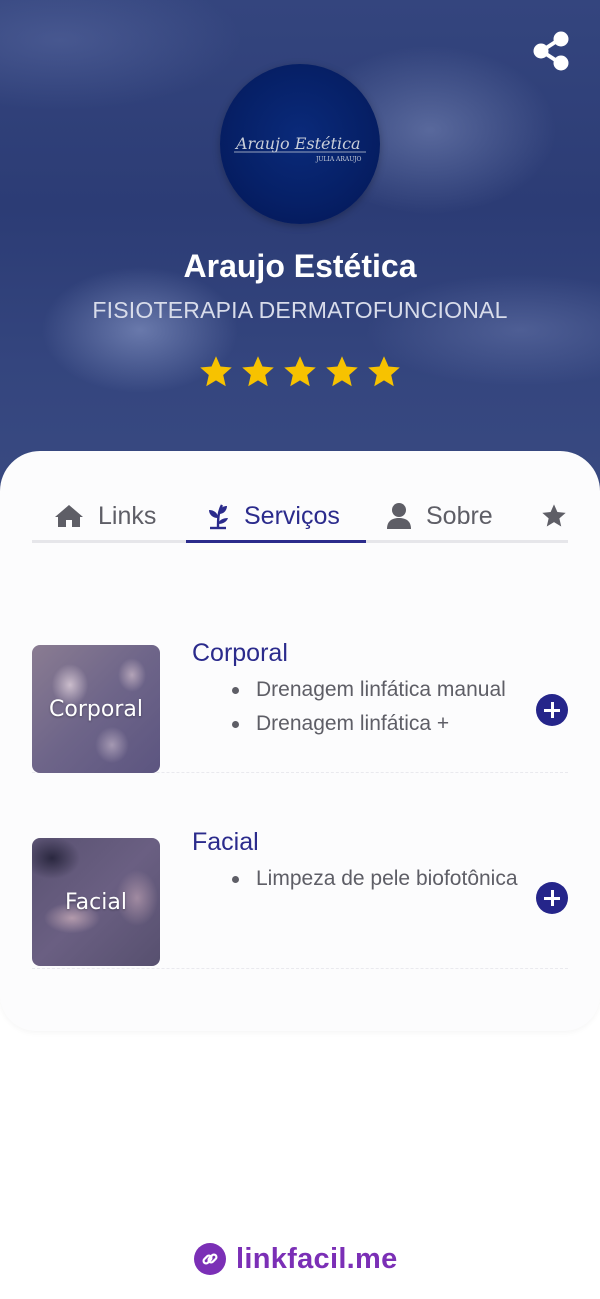 This screenshot has height=1299, width=600. I want to click on service-title: Facial, so click(225, 842).